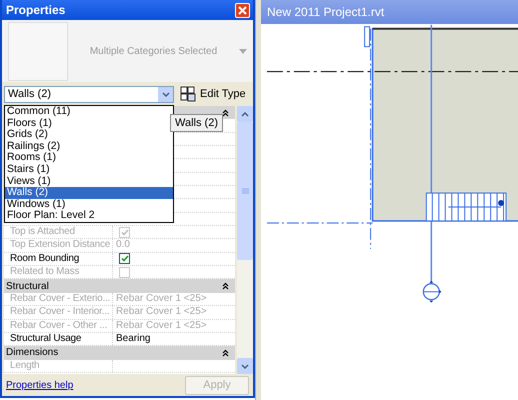  I want to click on chevron-down-icon, so click(245, 366).